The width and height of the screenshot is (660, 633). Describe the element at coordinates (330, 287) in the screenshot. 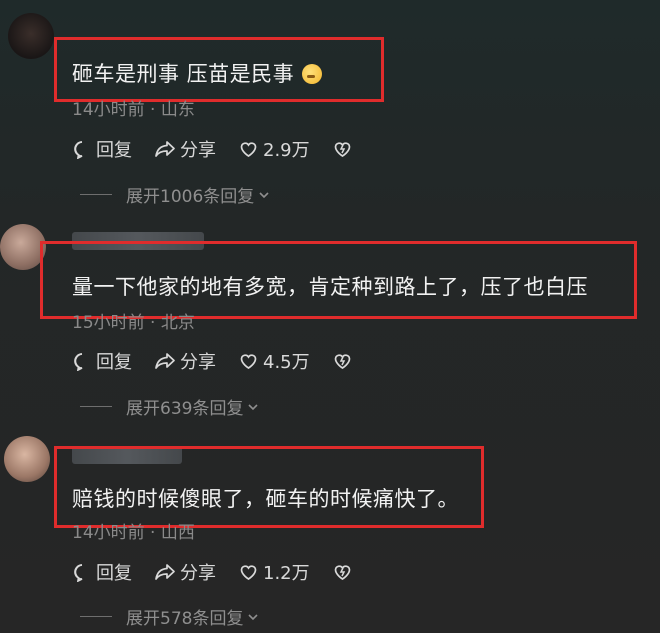

I see `comment-text: 量一下他家的地有多宽，肯定种到路上了，压了也白压` at that location.